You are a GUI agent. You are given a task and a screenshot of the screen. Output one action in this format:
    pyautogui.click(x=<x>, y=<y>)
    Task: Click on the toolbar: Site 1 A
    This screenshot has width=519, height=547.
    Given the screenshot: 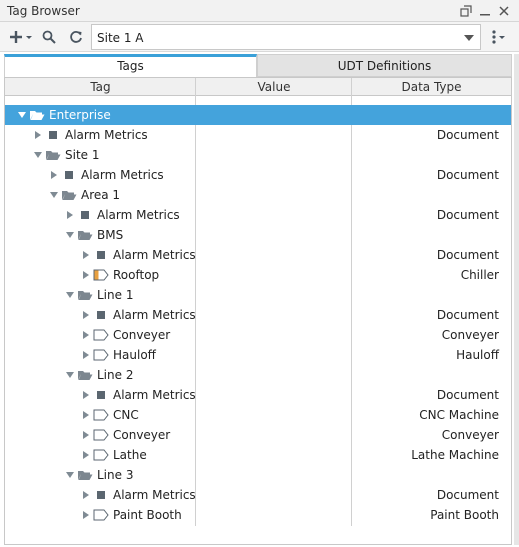 What is the action you would take?
    pyautogui.click(x=259, y=37)
    